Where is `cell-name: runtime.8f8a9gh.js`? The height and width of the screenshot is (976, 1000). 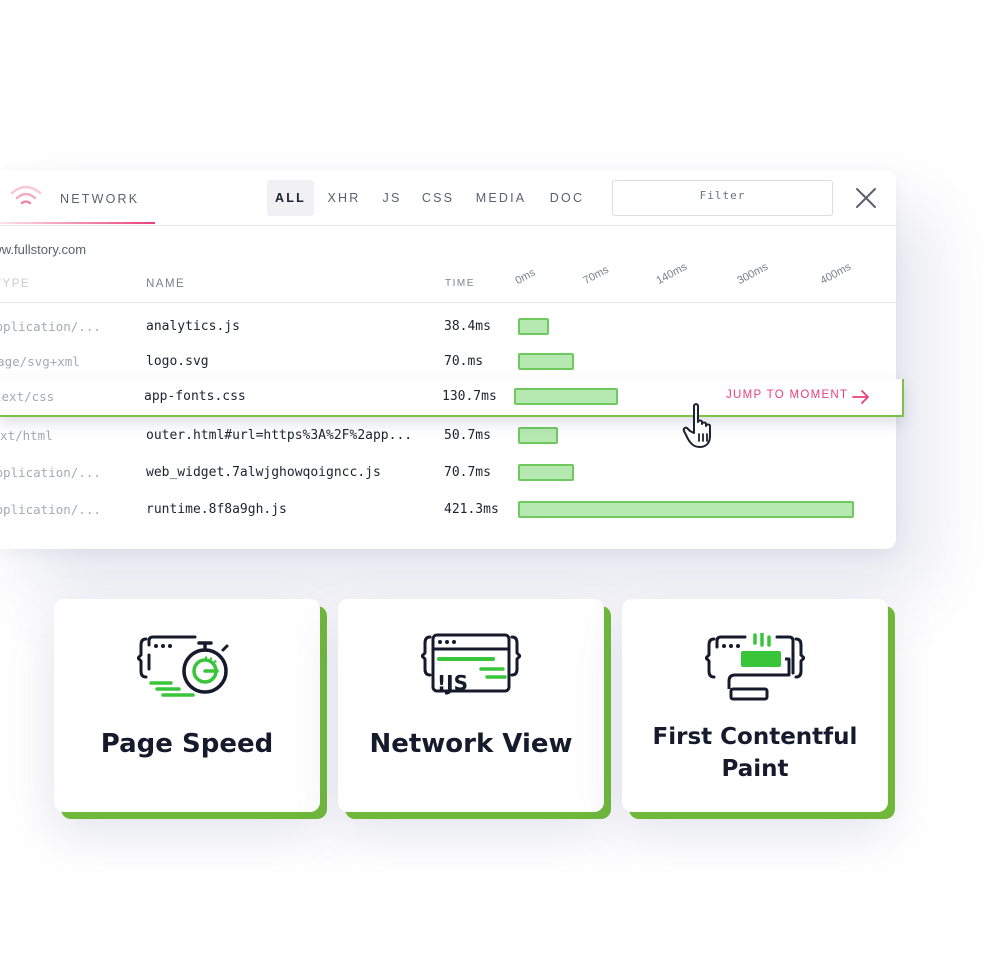 cell-name: runtime.8f8a9gh.js is located at coordinates (216, 509).